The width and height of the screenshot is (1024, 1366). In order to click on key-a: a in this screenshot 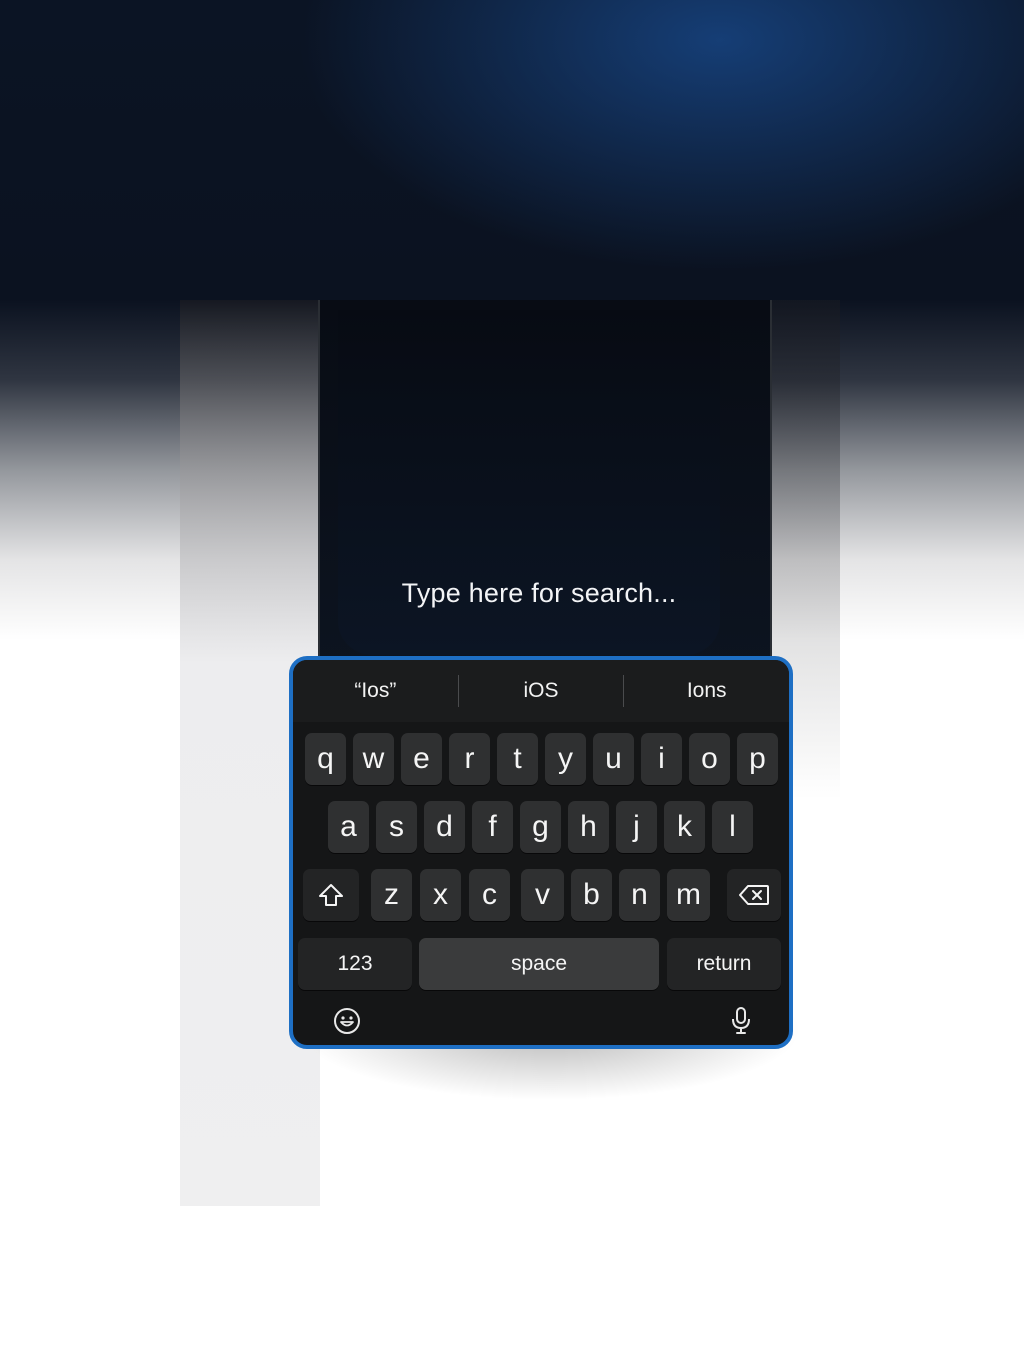, I will do `click(348, 827)`.